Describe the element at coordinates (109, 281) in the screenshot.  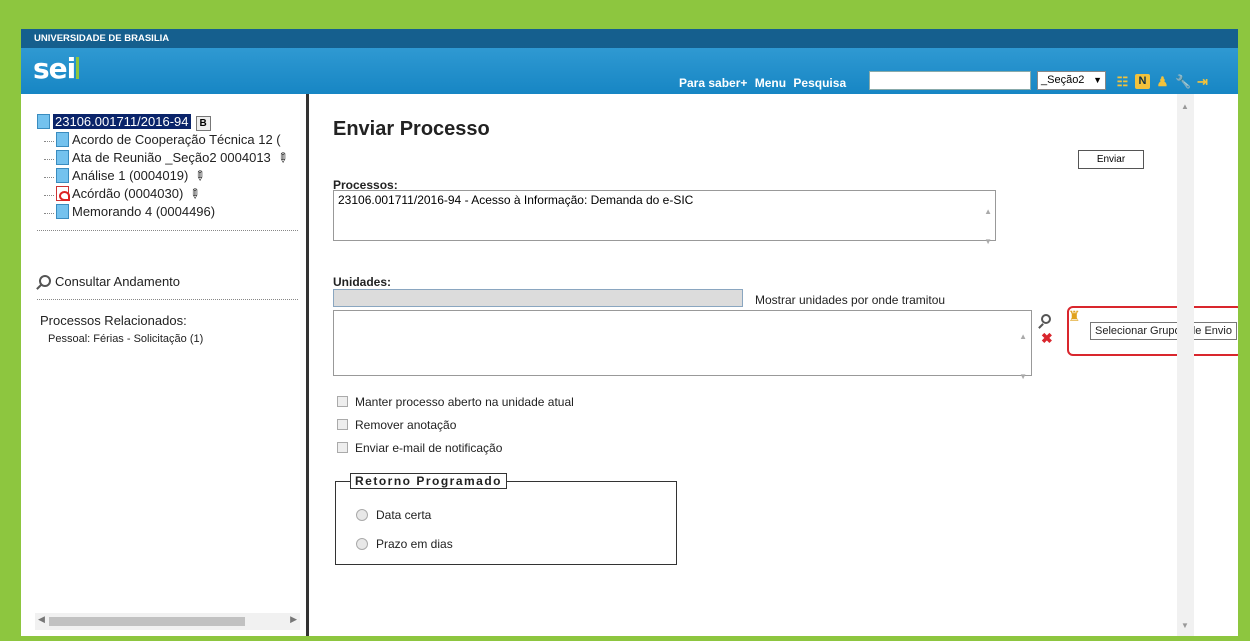
I see `consult-progress-link: Consultar Andamento` at that location.